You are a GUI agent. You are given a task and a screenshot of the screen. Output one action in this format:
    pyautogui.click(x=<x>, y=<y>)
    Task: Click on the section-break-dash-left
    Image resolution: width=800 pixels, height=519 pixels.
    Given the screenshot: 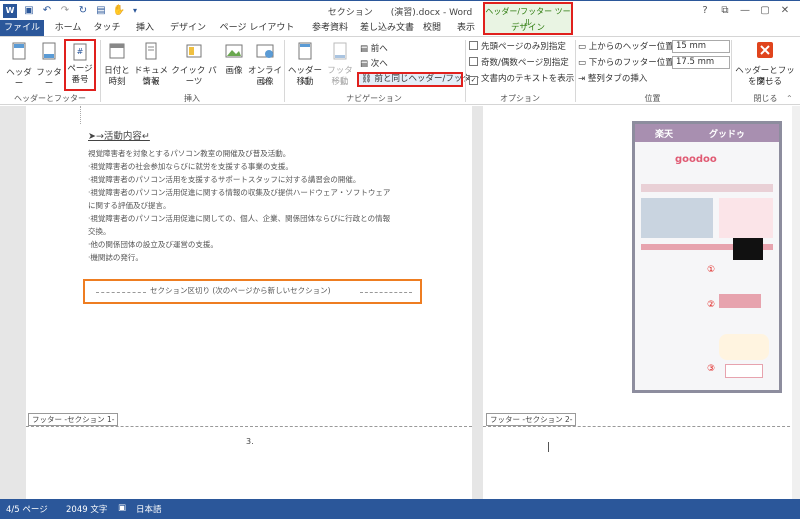 What is the action you would take?
    pyautogui.click(x=121, y=292)
    